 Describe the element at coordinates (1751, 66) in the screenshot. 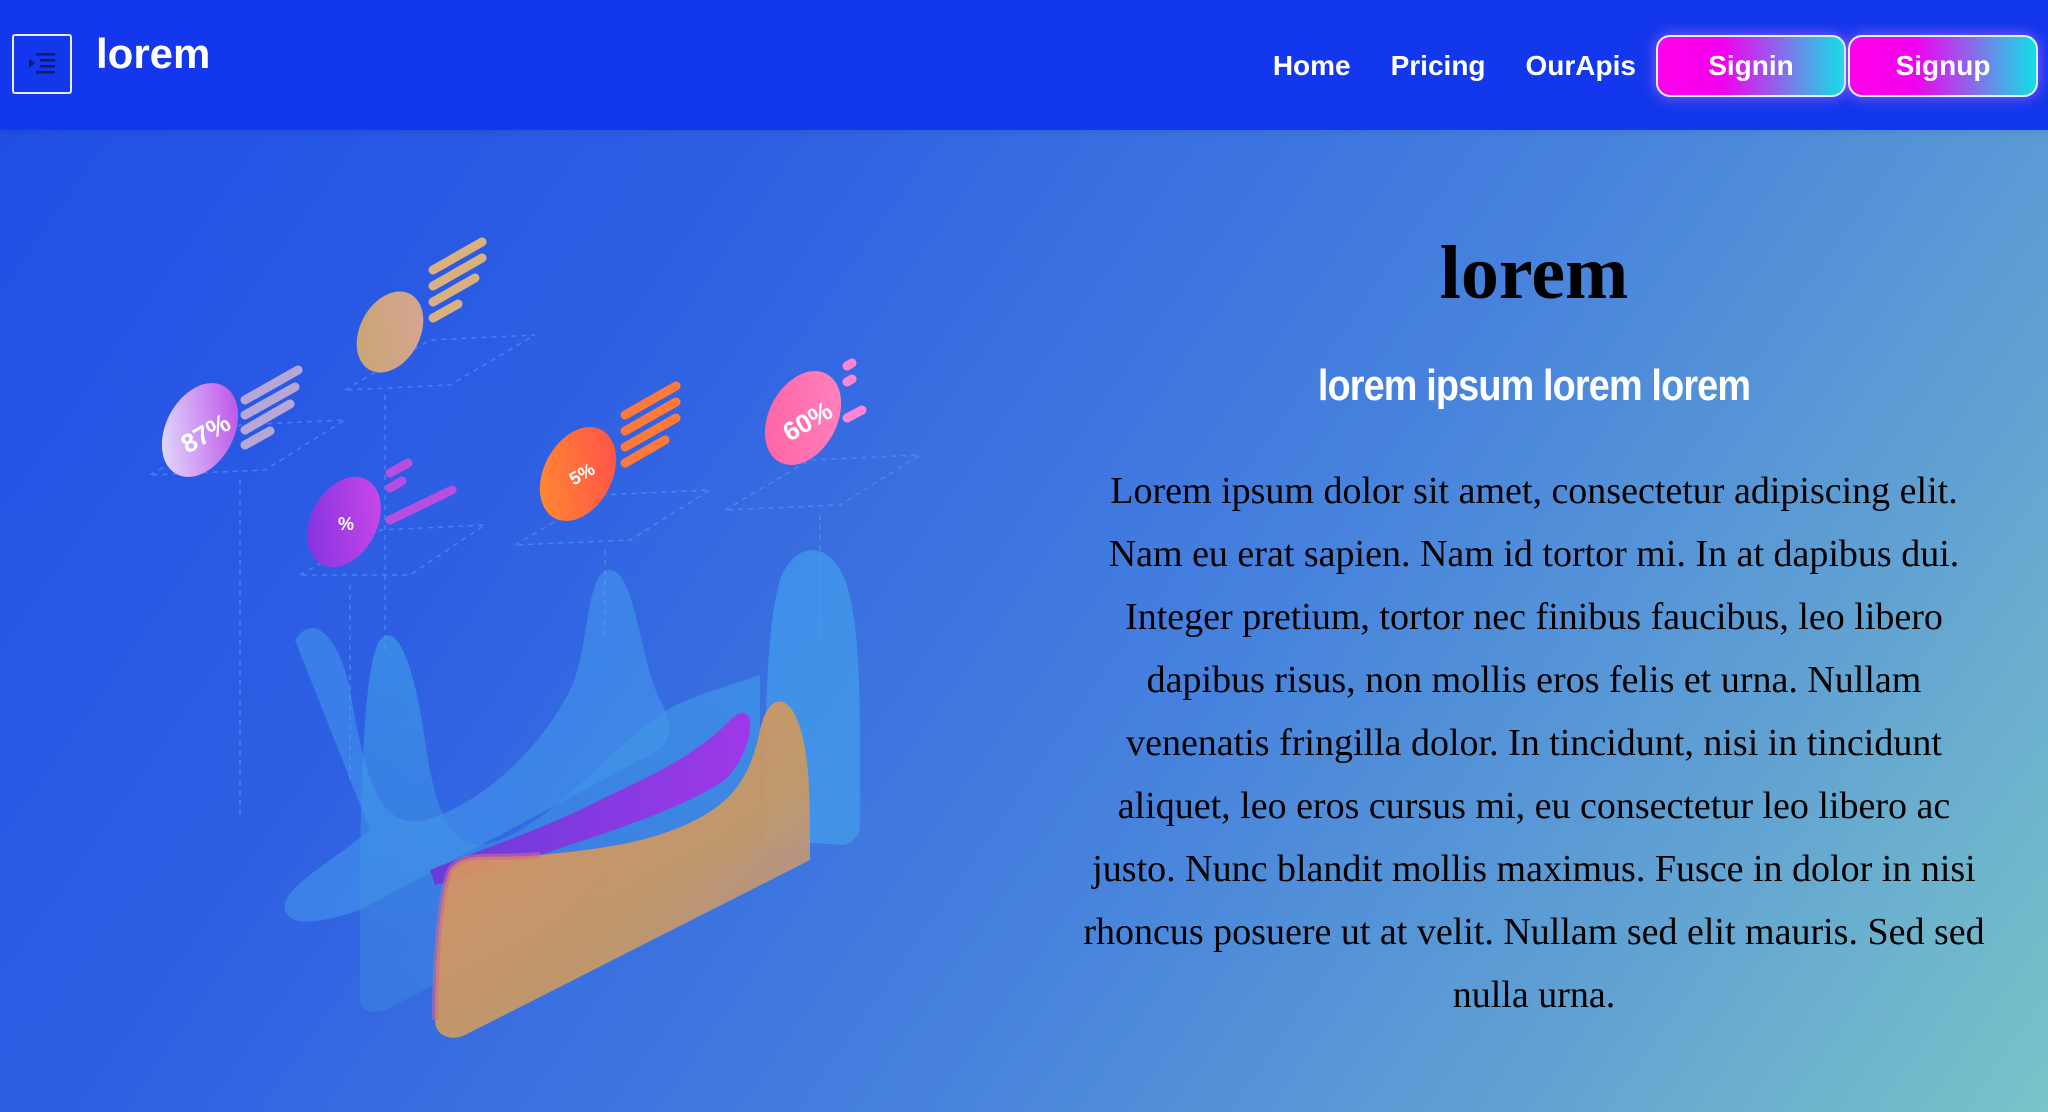

I see `signin-button: Signin` at that location.